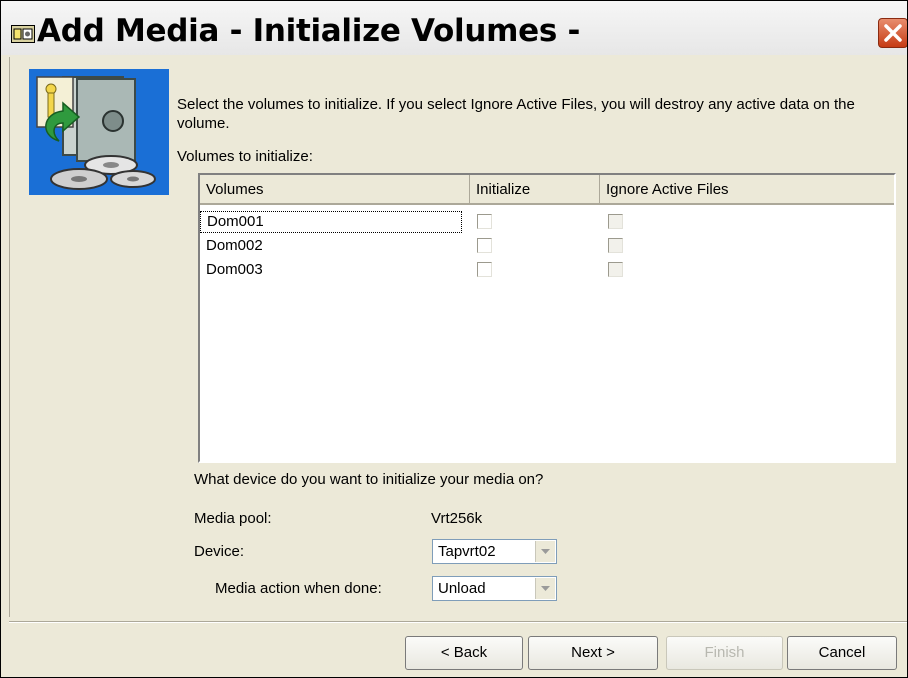  Describe the element at coordinates (234, 245) in the screenshot. I see `volume-name: Dom002` at that location.